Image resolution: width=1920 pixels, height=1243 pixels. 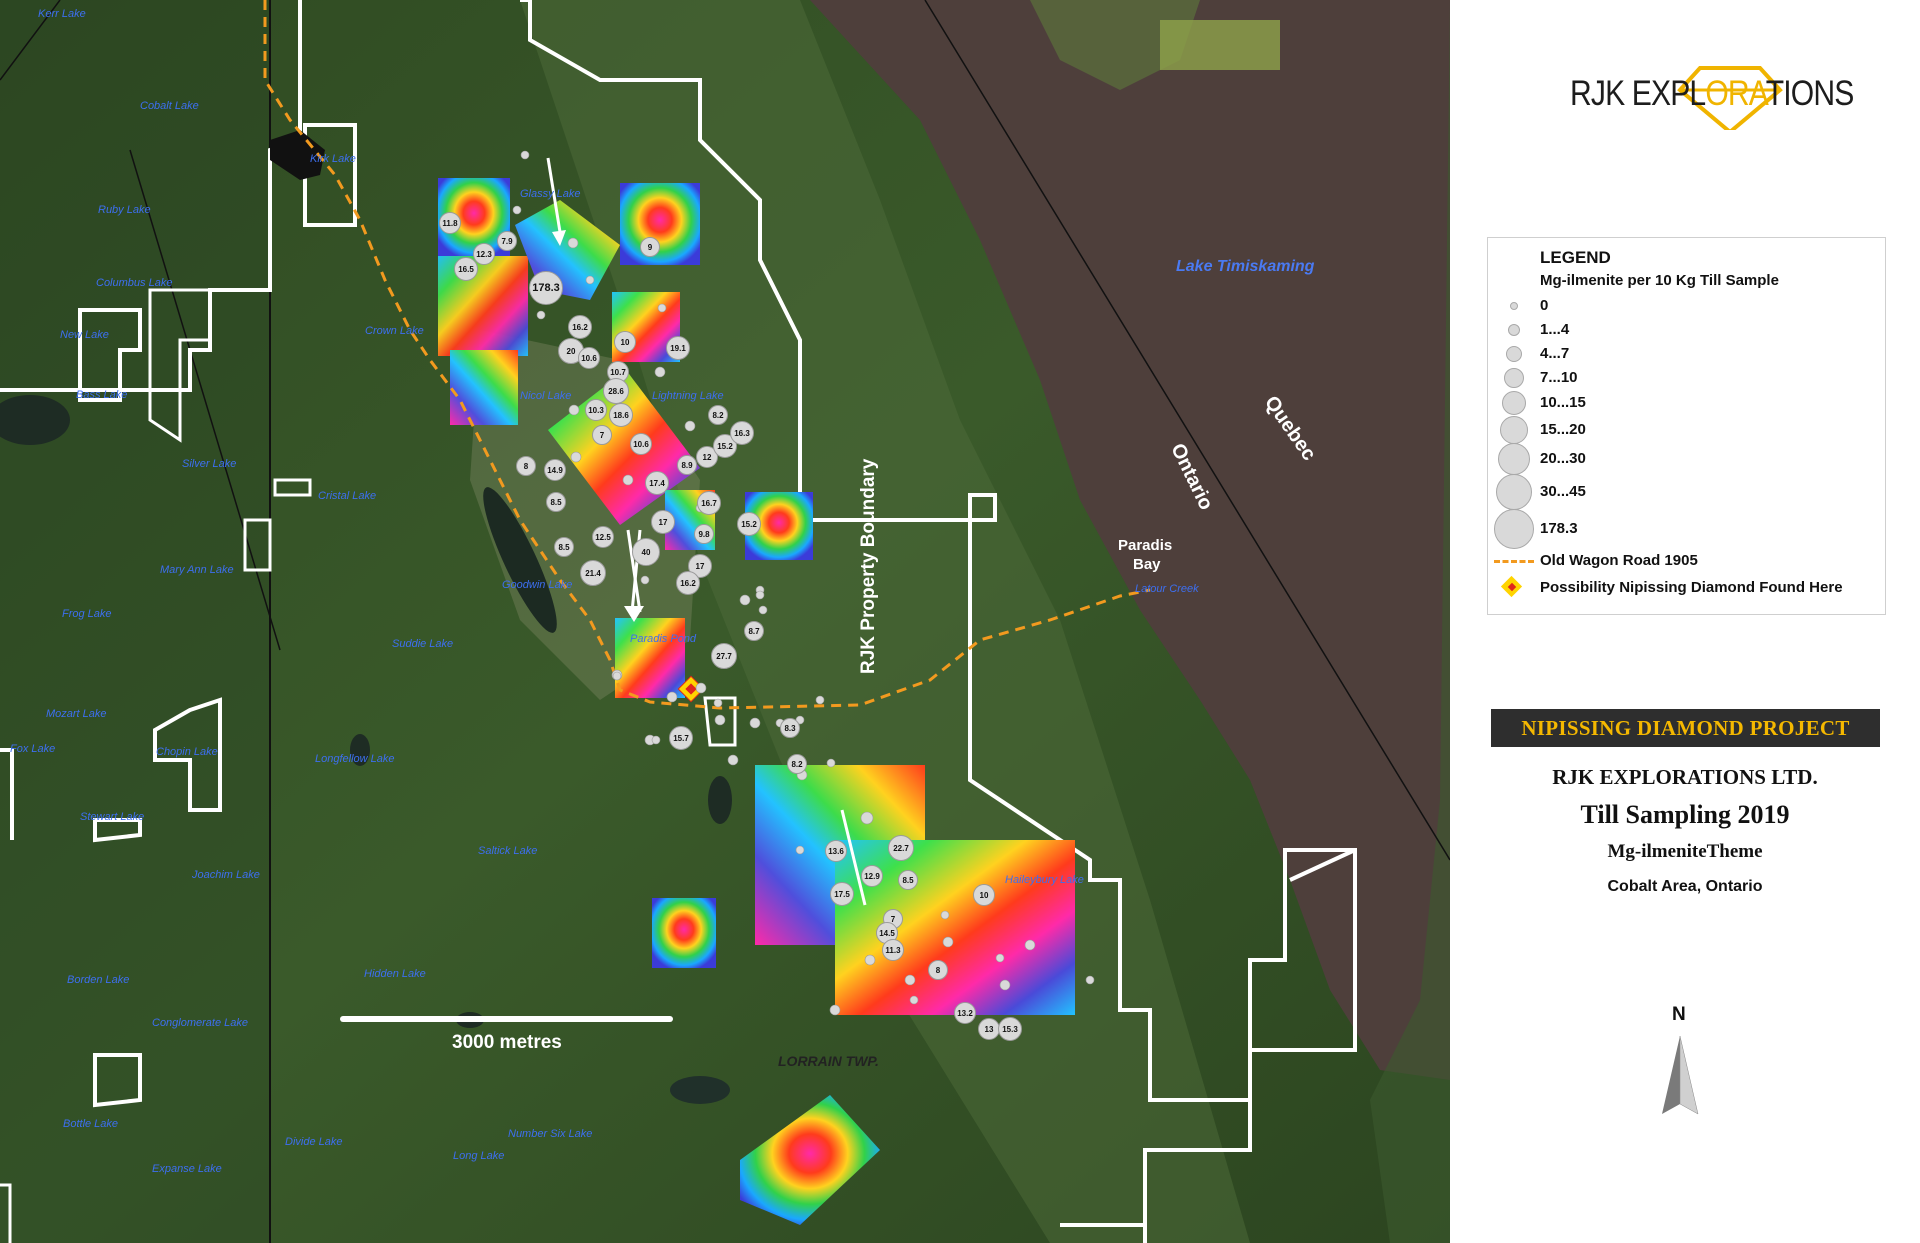 What do you see at coordinates (91, 1124) in the screenshot?
I see `lake-label: Bottle Lake` at bounding box center [91, 1124].